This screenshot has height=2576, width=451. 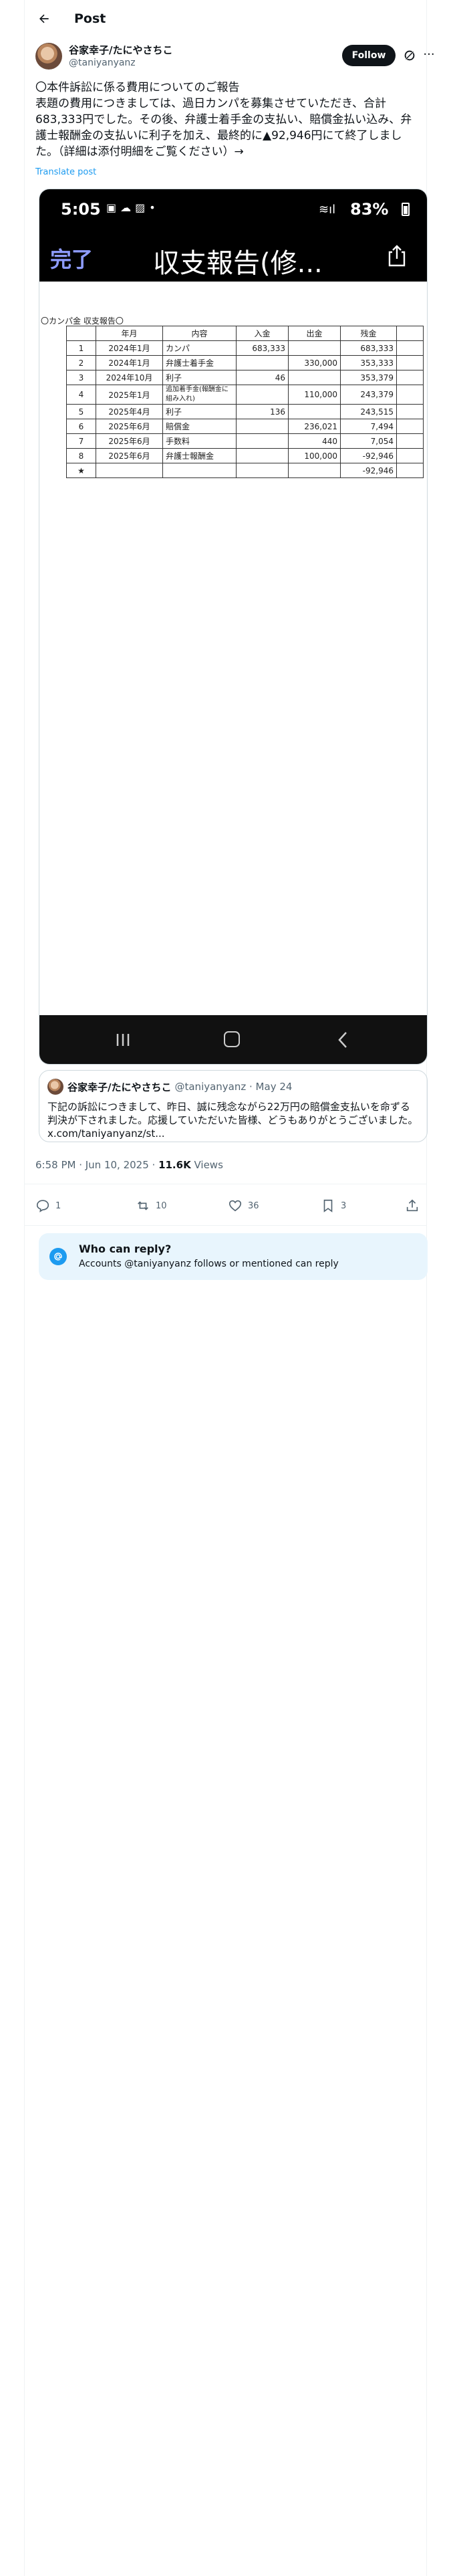 I want to click on cell-item, so click(x=199, y=471).